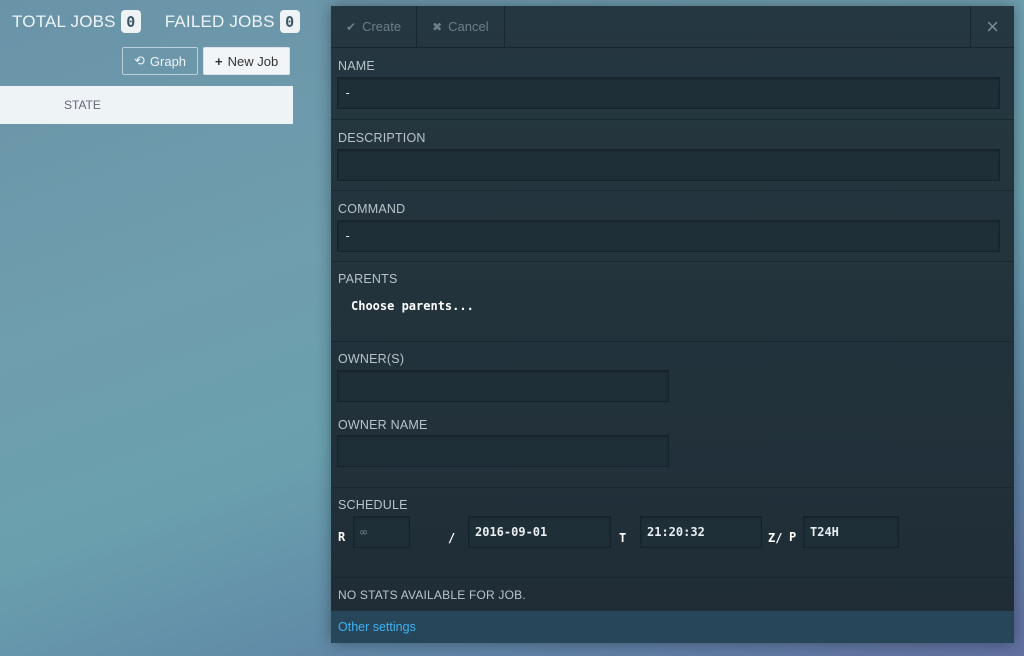 This screenshot has width=1024, height=656. Describe the element at coordinates (437, 26) in the screenshot. I see `x-icon: ✖` at that location.